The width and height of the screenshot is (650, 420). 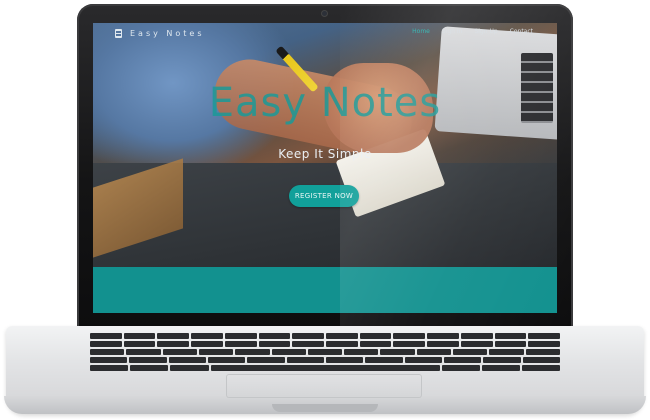 I want to click on nav-link-home: Home, so click(x=421, y=31).